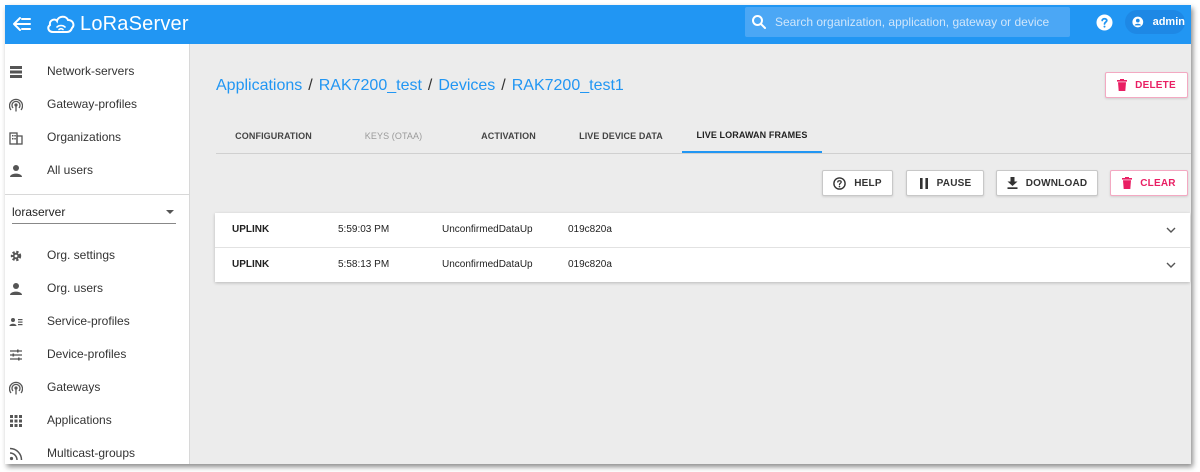 This screenshot has width=1200, height=472. Describe the element at coordinates (79, 420) in the screenshot. I see `sidebar-item-label: Applications` at that location.